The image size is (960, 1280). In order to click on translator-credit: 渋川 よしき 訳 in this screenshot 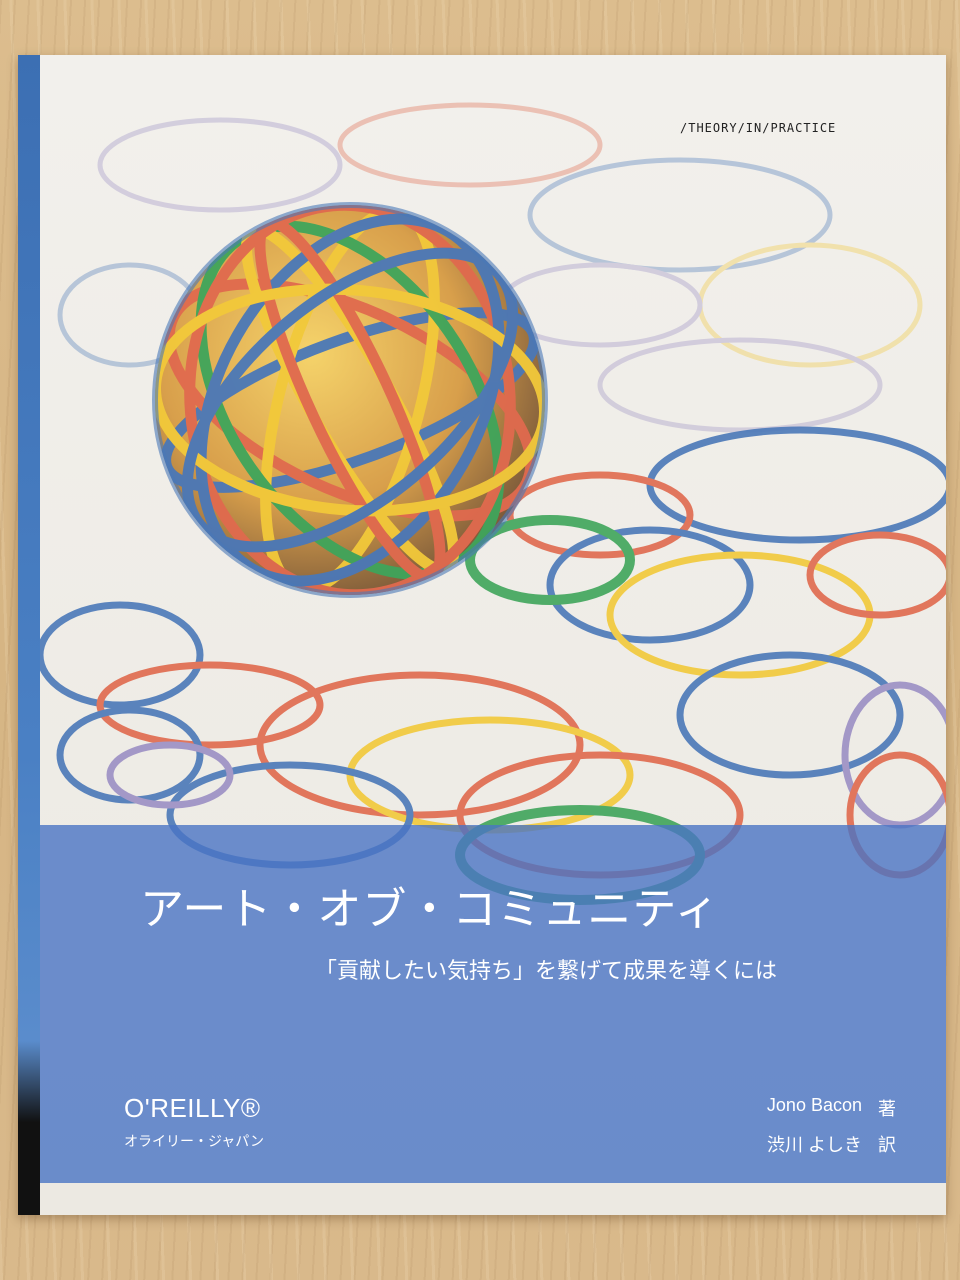, I will do `click(776, 1144)`.